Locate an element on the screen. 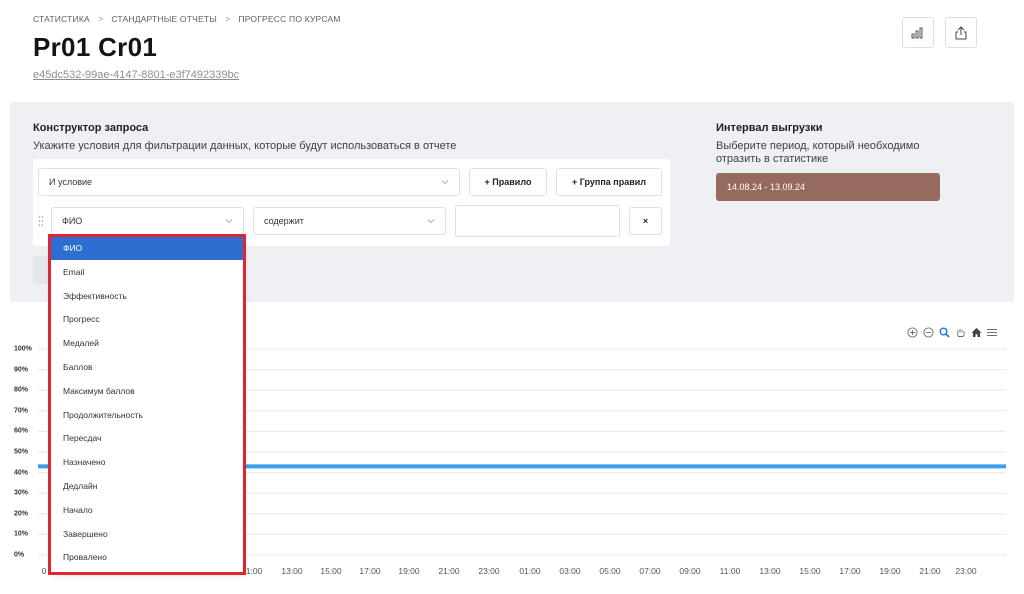  zoom-in-icon is located at coordinates (912, 332).